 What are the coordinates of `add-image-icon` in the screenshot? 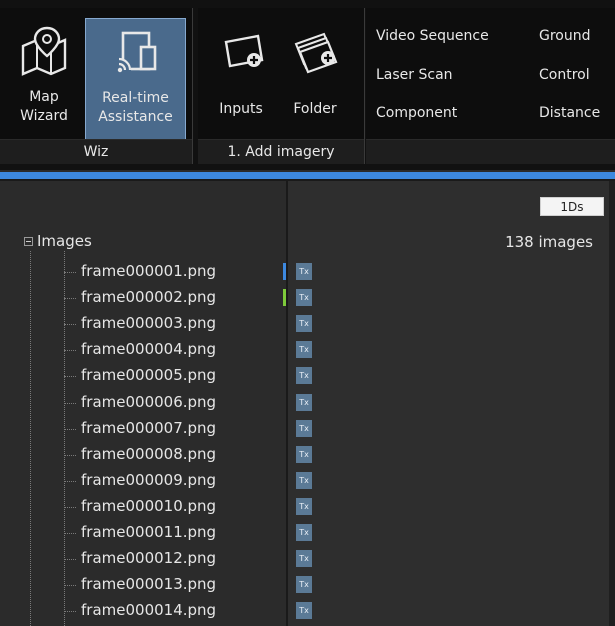 It's located at (241, 54).